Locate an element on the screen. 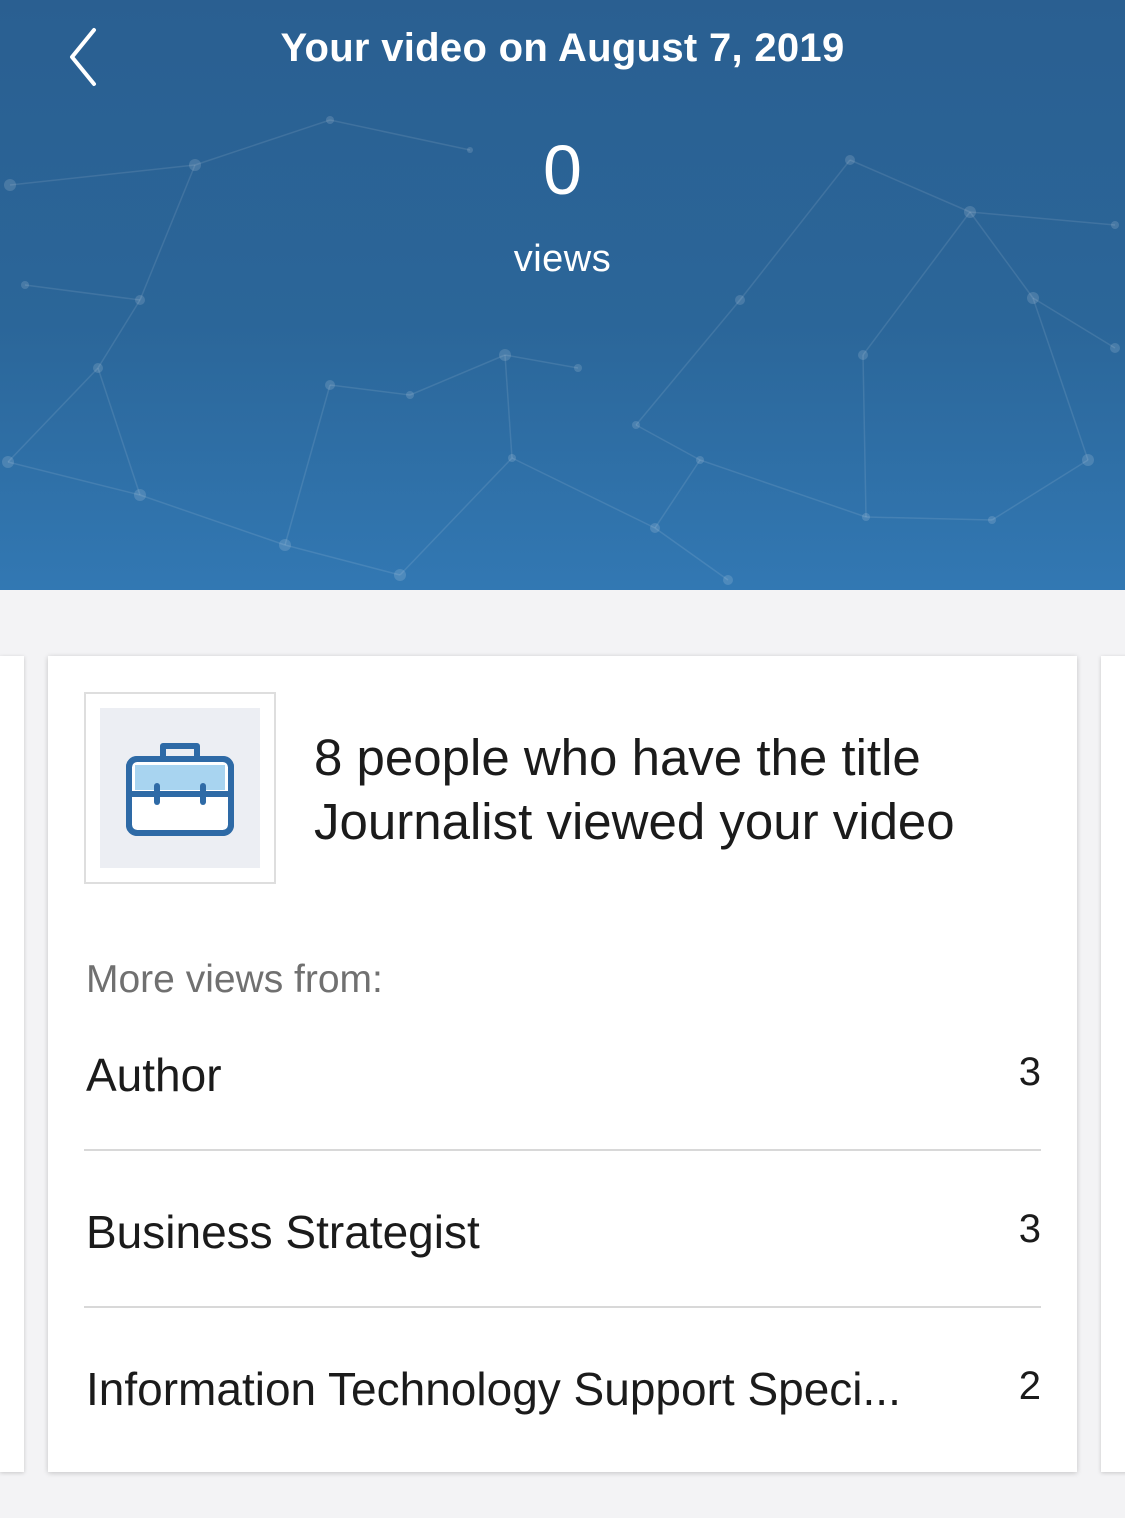 The image size is (1125, 1518). insight-headline-line2: Journalist viewed your video is located at coordinates (634, 821).